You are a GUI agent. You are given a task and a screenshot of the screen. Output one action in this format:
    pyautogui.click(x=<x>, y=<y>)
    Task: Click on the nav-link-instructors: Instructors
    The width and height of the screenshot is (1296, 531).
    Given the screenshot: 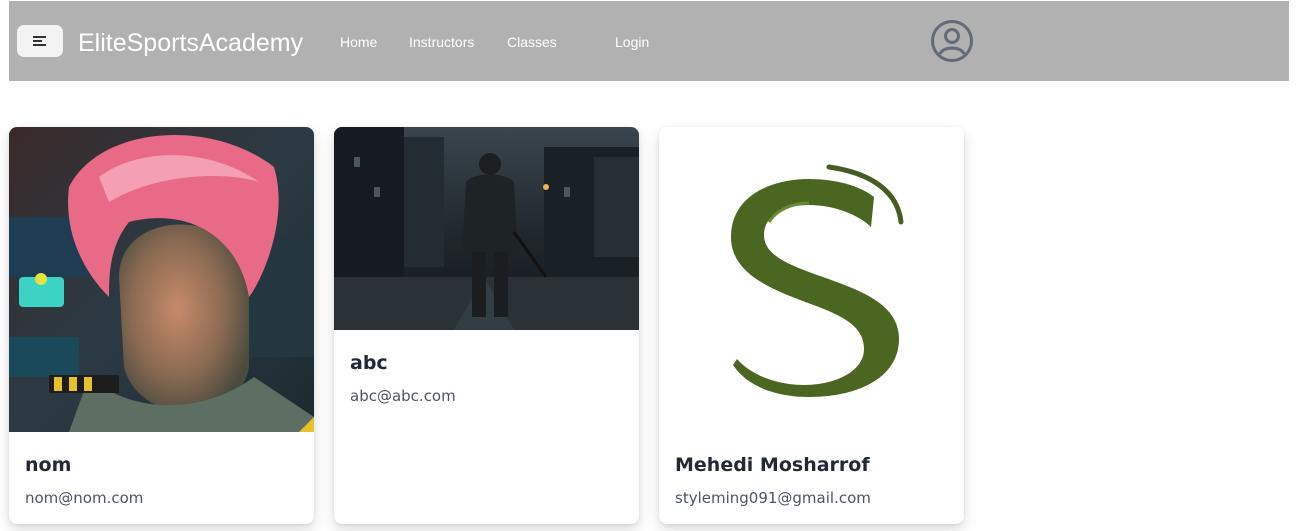 What is the action you would take?
    pyautogui.click(x=441, y=42)
    